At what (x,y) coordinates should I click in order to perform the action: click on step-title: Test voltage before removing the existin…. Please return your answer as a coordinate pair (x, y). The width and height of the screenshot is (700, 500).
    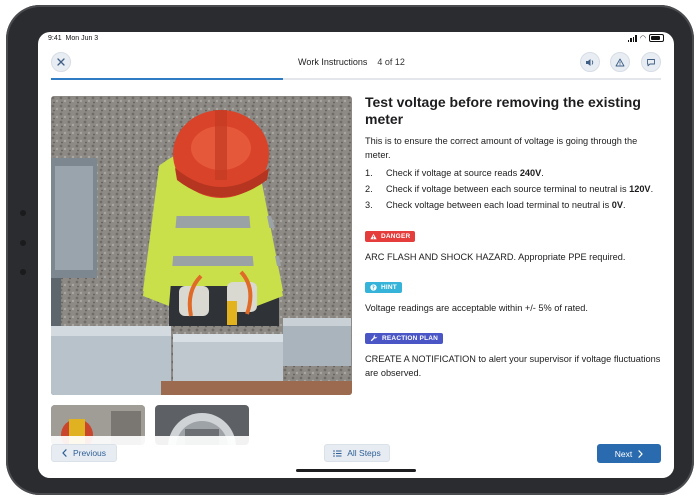
    Looking at the image, I should click on (503, 110).